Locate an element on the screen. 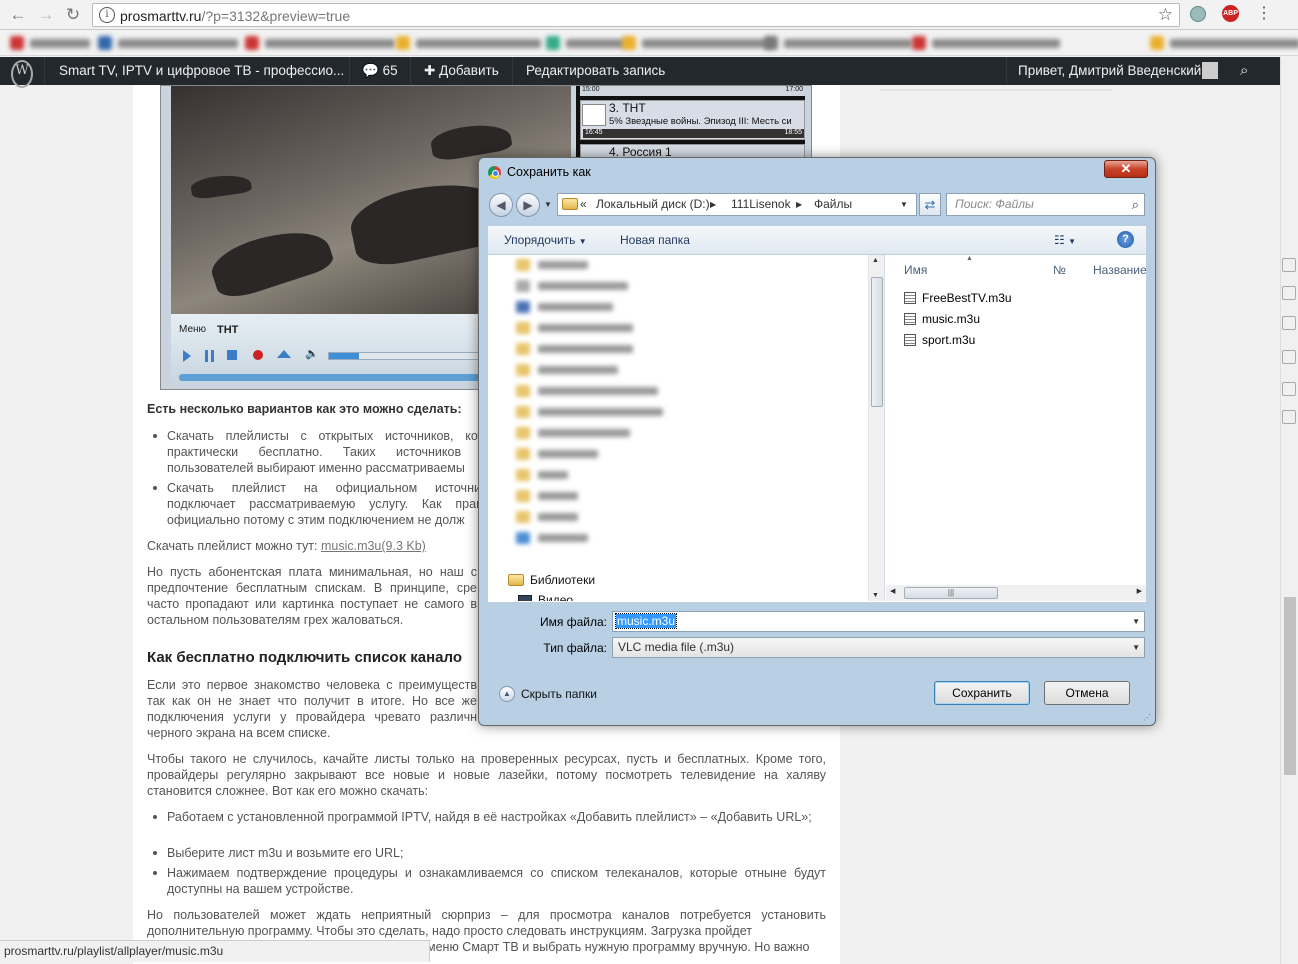 This screenshot has height=964, width=1298. scroll-up-icon: ▲ is located at coordinates (875, 260).